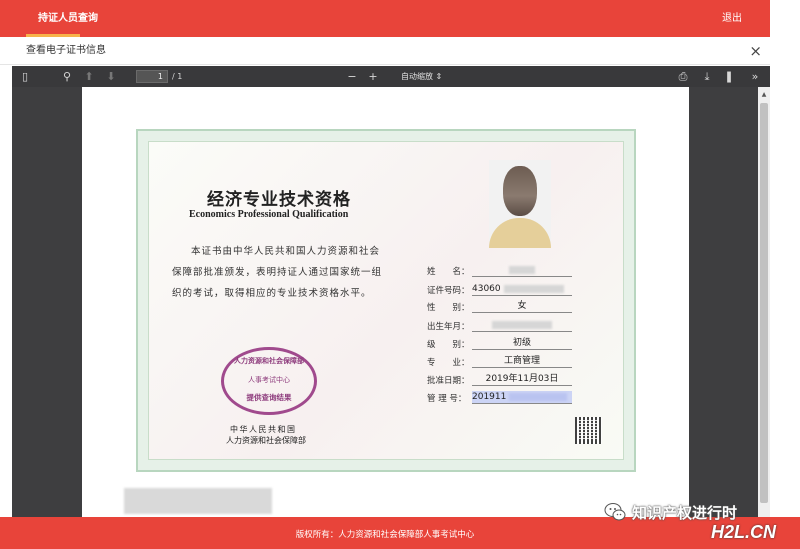 The height and width of the screenshot is (549, 800). Describe the element at coordinates (447, 399) in the screenshot. I see `manage-number-label: 管 理 号：` at that location.